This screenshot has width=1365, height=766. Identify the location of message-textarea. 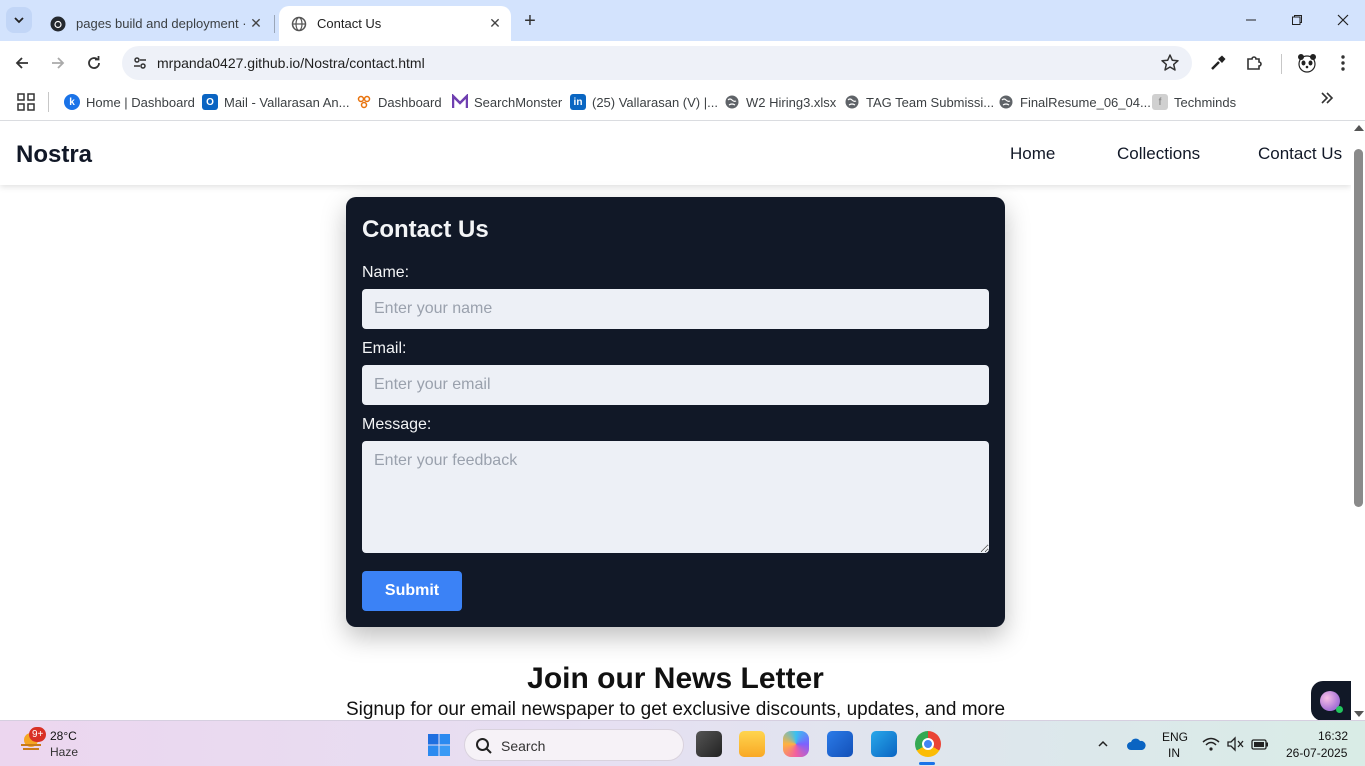
(675, 497).